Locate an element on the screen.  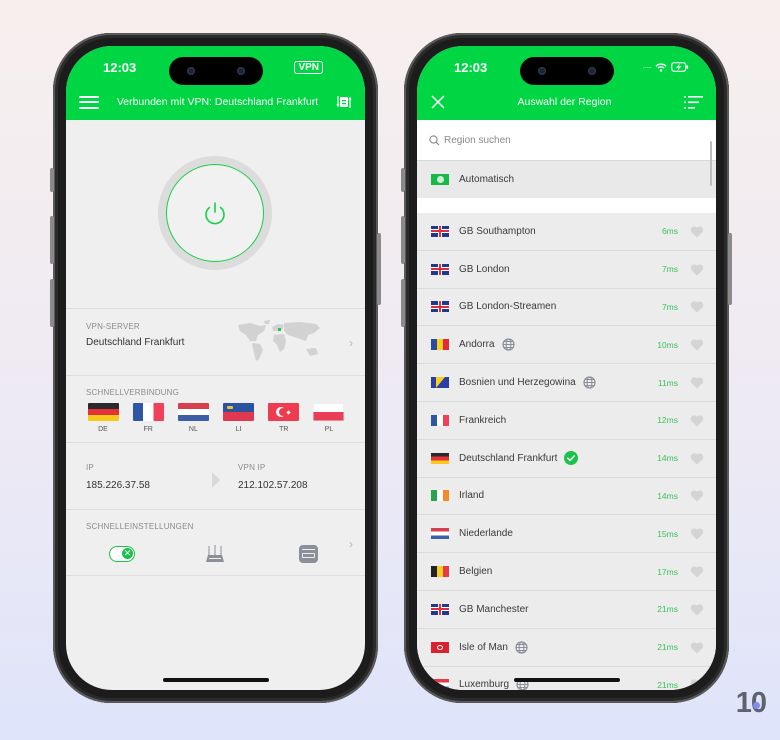
watermark-logo: 10 is located at coordinates (751, 703).